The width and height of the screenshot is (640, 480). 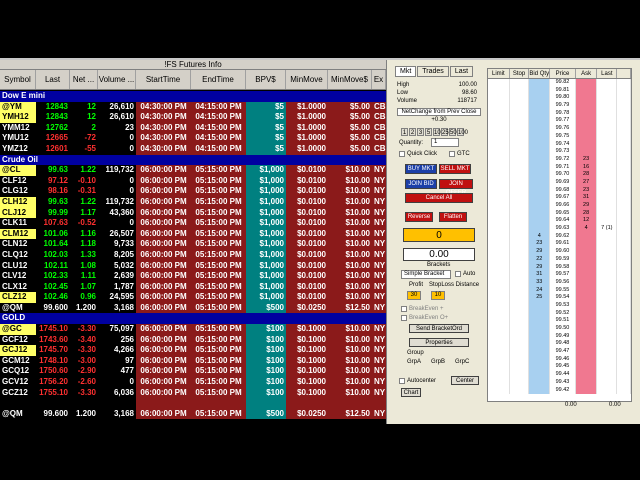 What do you see at coordinates (218, 79) in the screenshot?
I see `col-header-endtime: EndTime` at bounding box center [218, 79].